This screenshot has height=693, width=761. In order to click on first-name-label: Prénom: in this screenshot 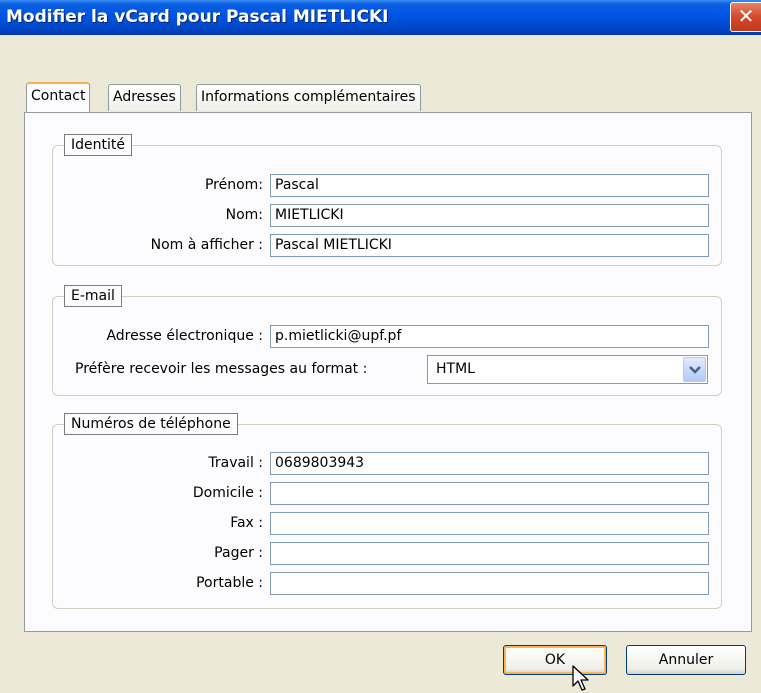, I will do `click(233, 185)`.